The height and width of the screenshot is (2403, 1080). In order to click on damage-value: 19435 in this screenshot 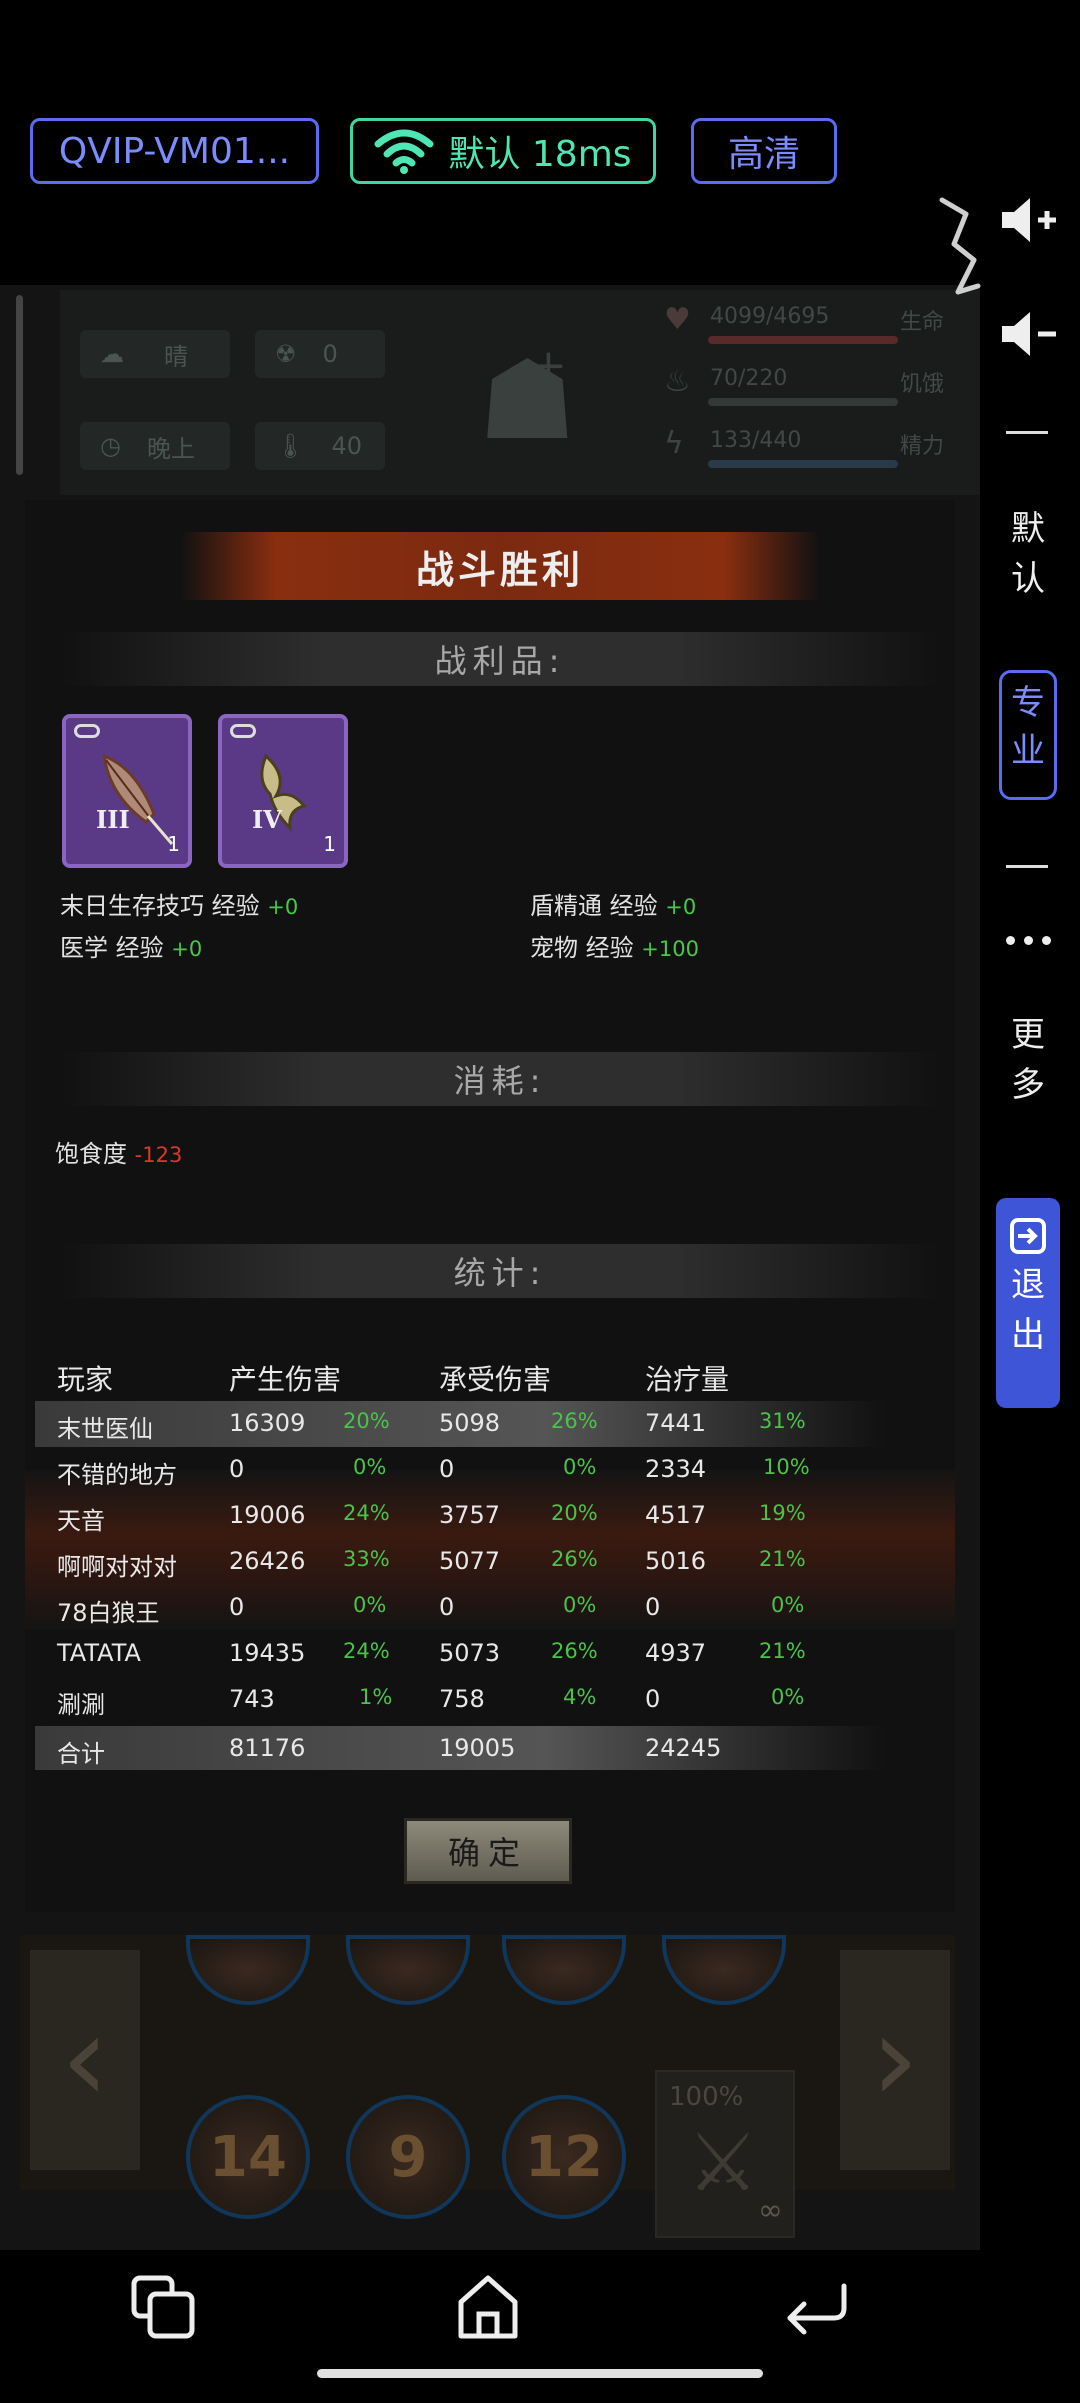, I will do `click(267, 1653)`.